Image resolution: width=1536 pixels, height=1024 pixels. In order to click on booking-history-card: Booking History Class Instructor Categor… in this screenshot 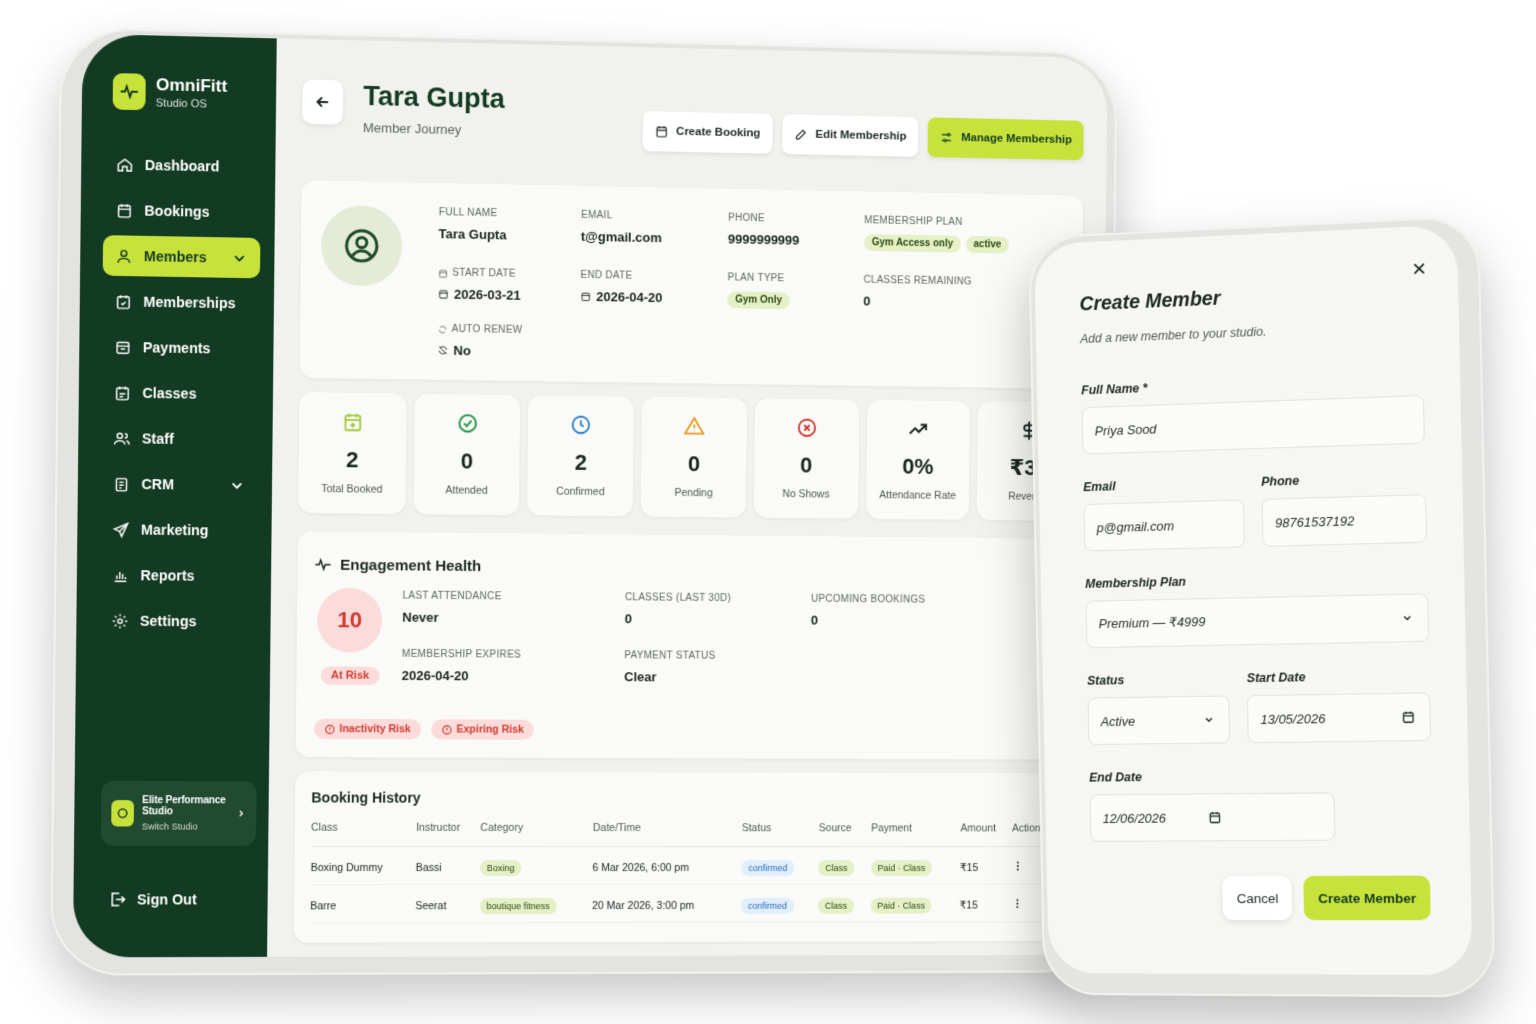, I will do `click(685, 856)`.